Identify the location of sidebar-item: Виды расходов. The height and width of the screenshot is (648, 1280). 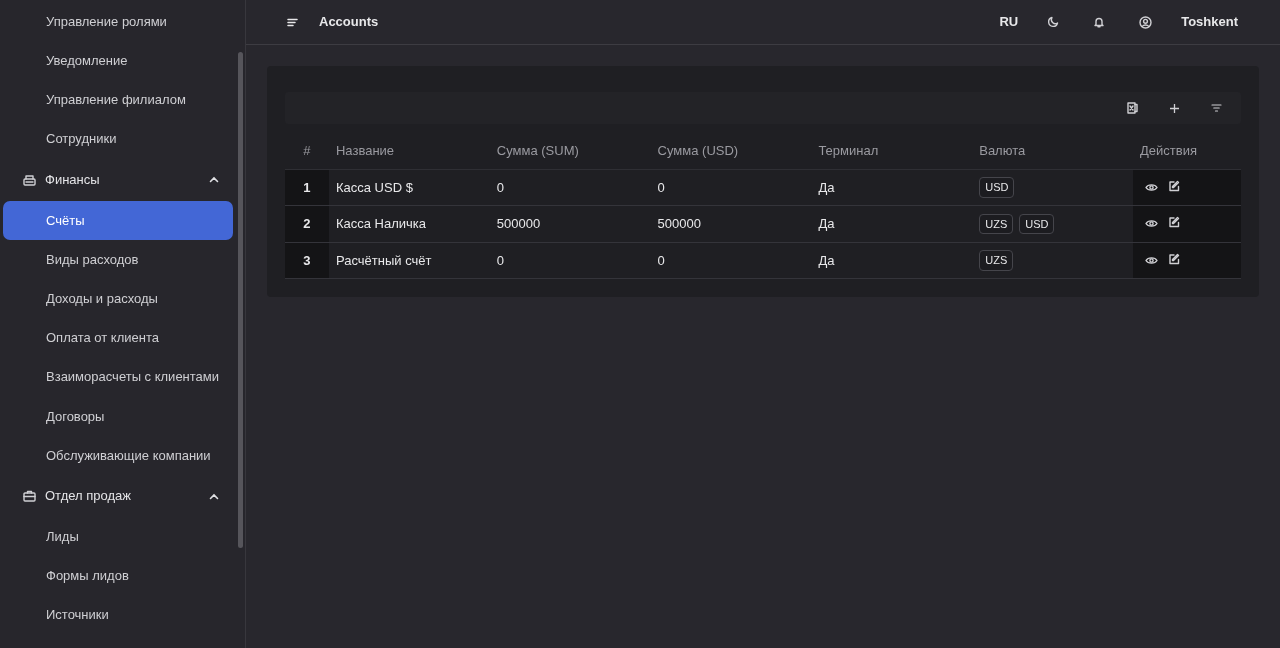
(118, 259).